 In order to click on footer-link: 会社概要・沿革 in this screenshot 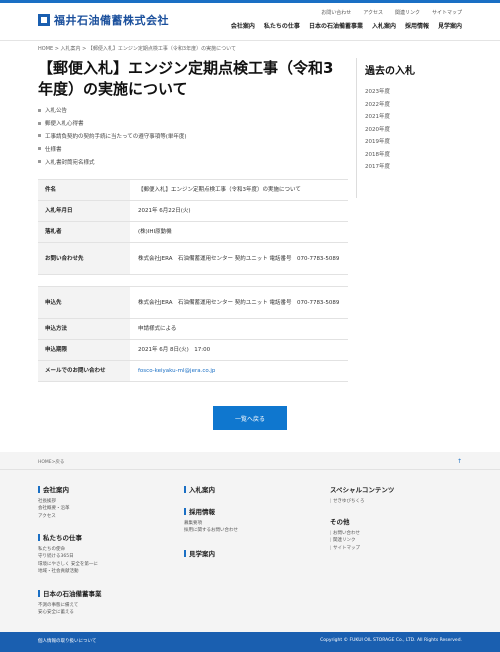, I will do `click(54, 508)`.